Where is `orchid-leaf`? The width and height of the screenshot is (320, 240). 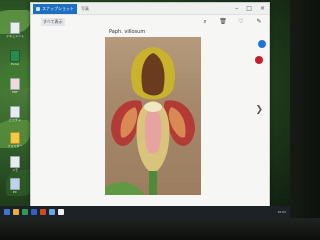
orchid-leaf is located at coordinates (125, 188).